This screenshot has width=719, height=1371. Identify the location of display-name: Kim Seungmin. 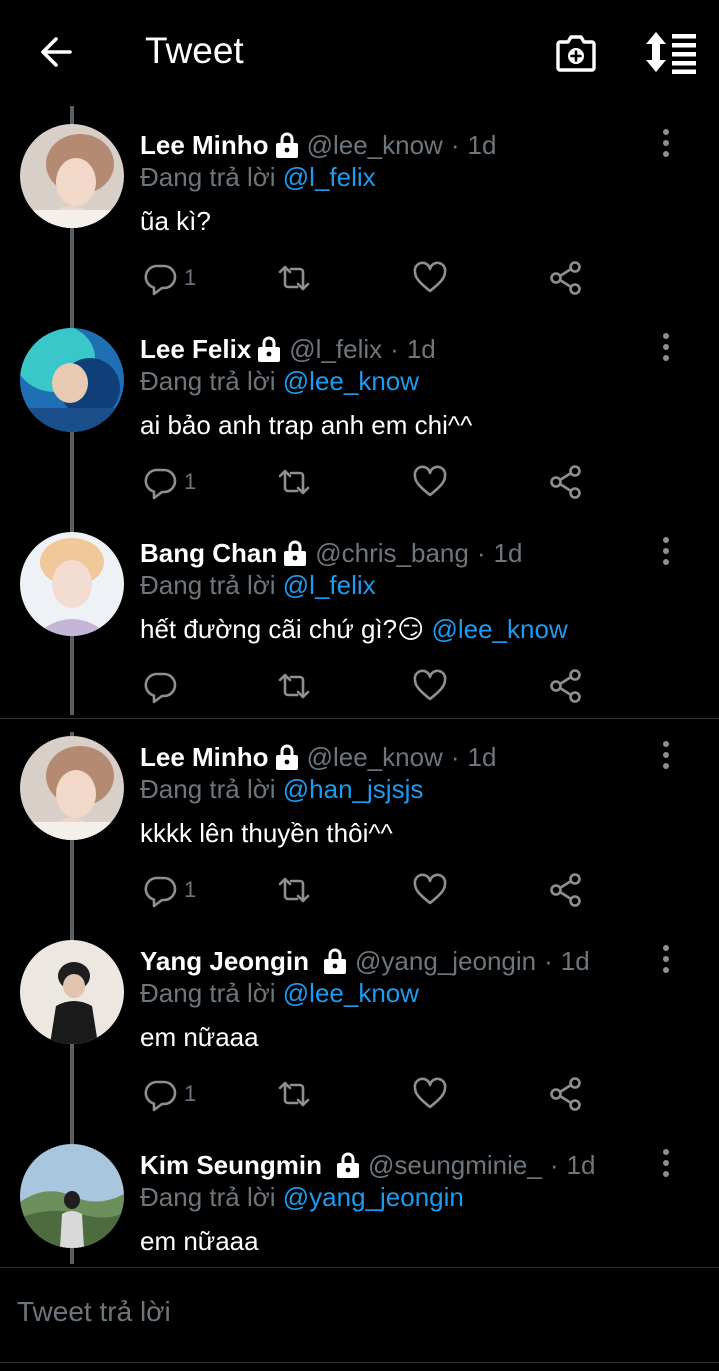
(231, 1165).